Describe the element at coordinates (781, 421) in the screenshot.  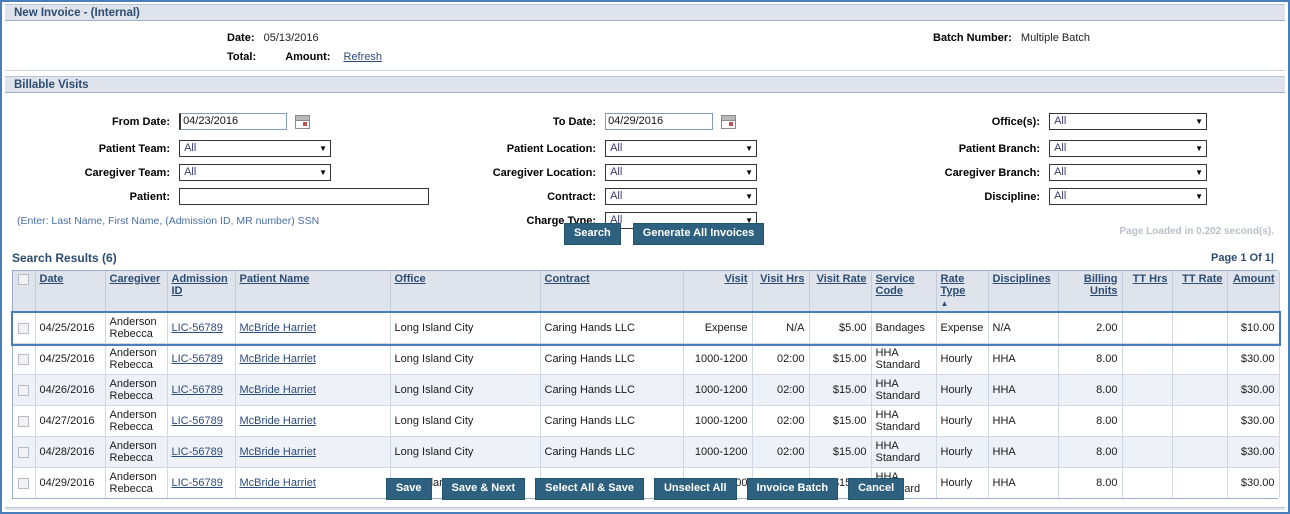
I see `cell-visit-hrs: 02:00` at that location.